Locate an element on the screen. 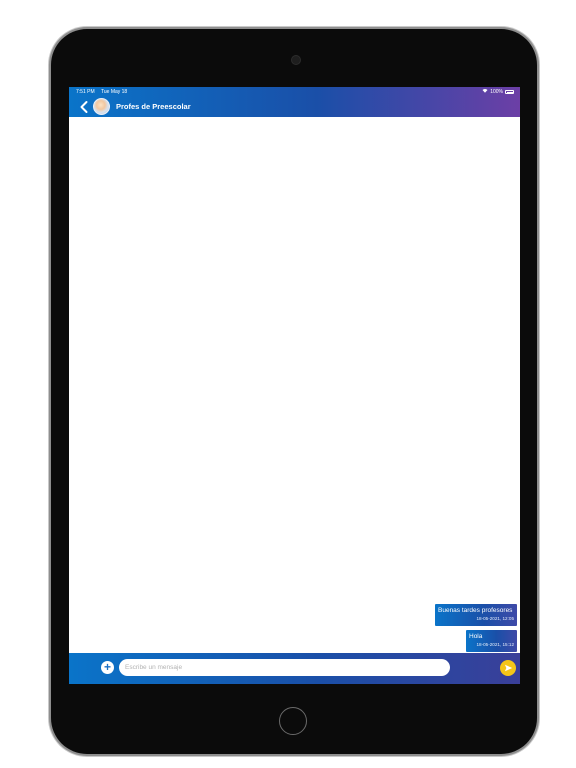 The image size is (576, 768). battery-icon is located at coordinates (509, 92).